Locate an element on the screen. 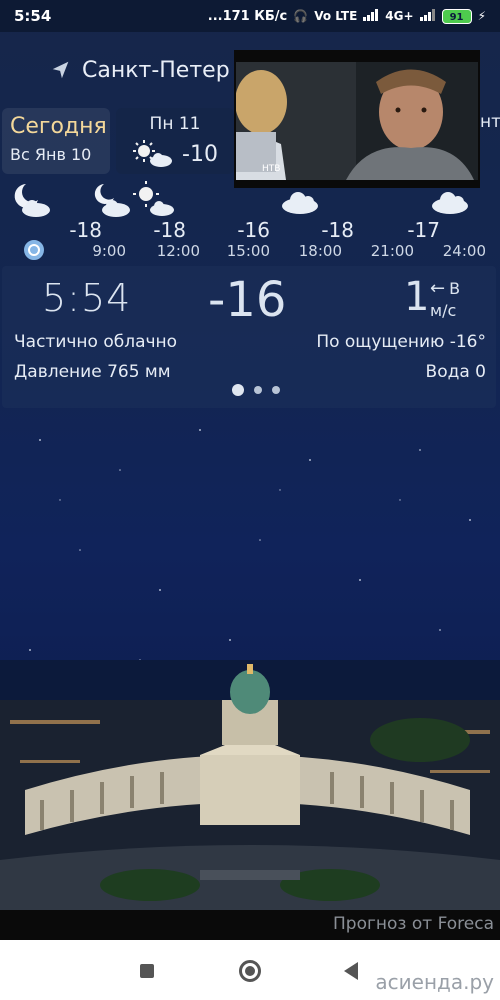 The width and height of the screenshot is (500, 1000). home-icon is located at coordinates (250, 971).